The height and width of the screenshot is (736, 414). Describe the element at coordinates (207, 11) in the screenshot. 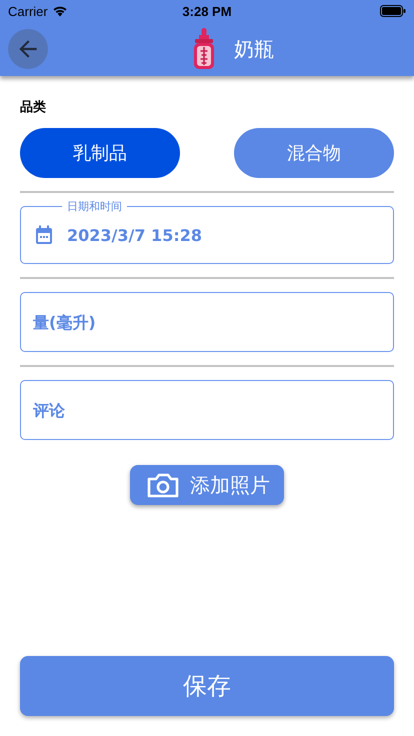

I see `status-time: 3:28 PM` at that location.